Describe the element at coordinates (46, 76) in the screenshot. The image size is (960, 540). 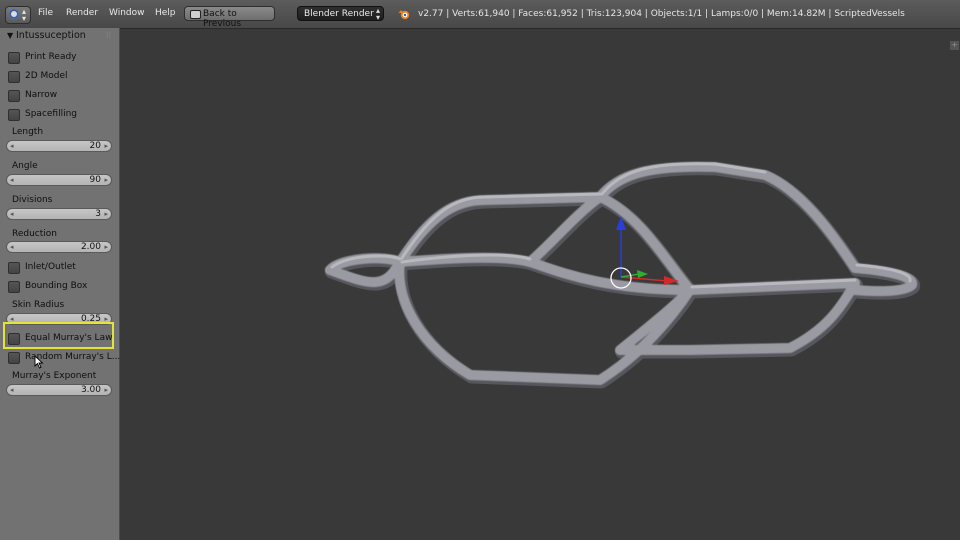
I see `checkbox-label: 2D Model` at that location.